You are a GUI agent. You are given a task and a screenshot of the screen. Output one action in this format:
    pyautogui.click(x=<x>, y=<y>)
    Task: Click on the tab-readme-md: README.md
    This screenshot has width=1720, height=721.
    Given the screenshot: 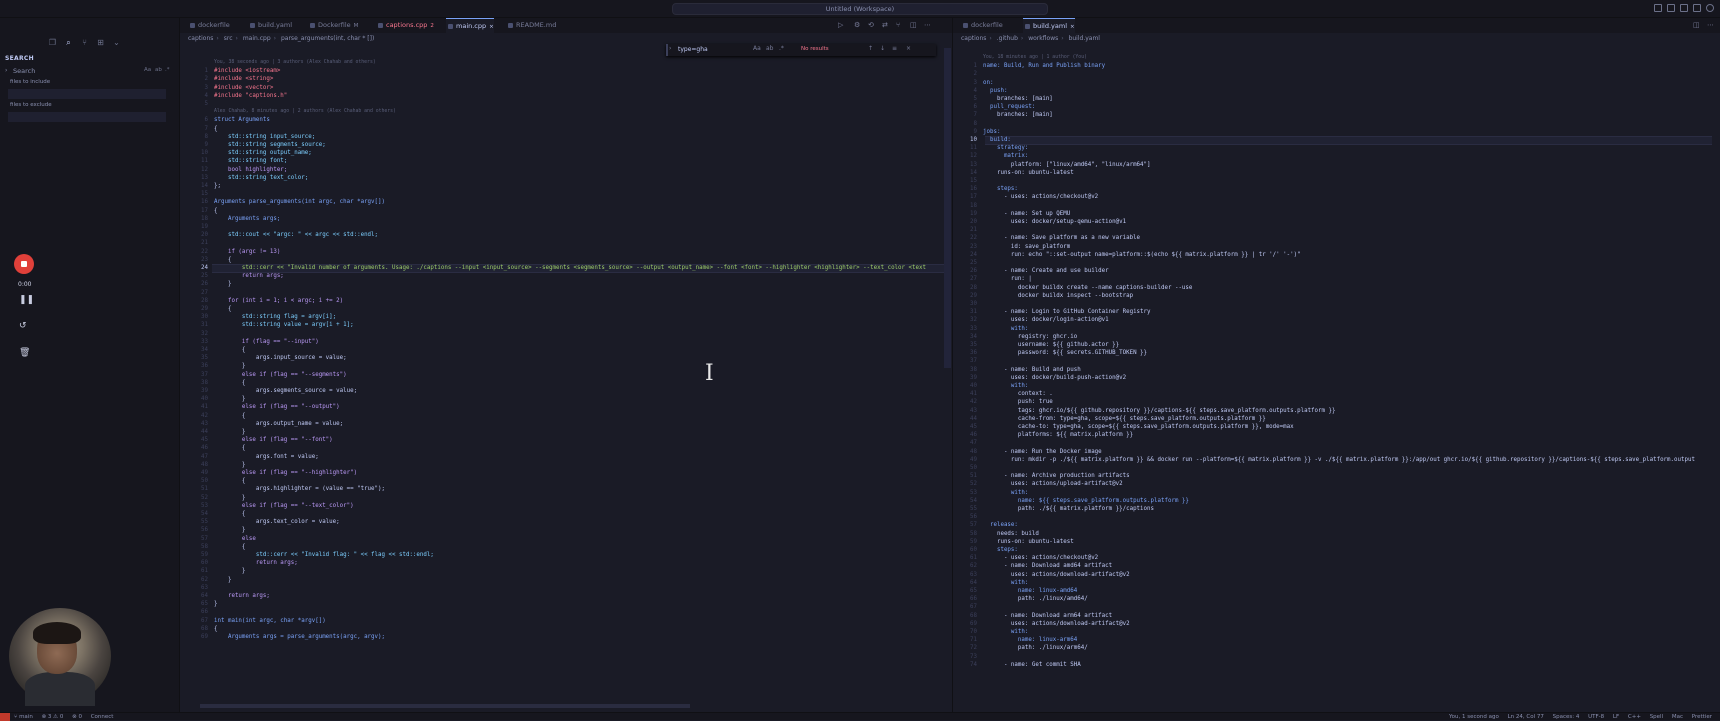 What is the action you would take?
    pyautogui.click(x=531, y=25)
    